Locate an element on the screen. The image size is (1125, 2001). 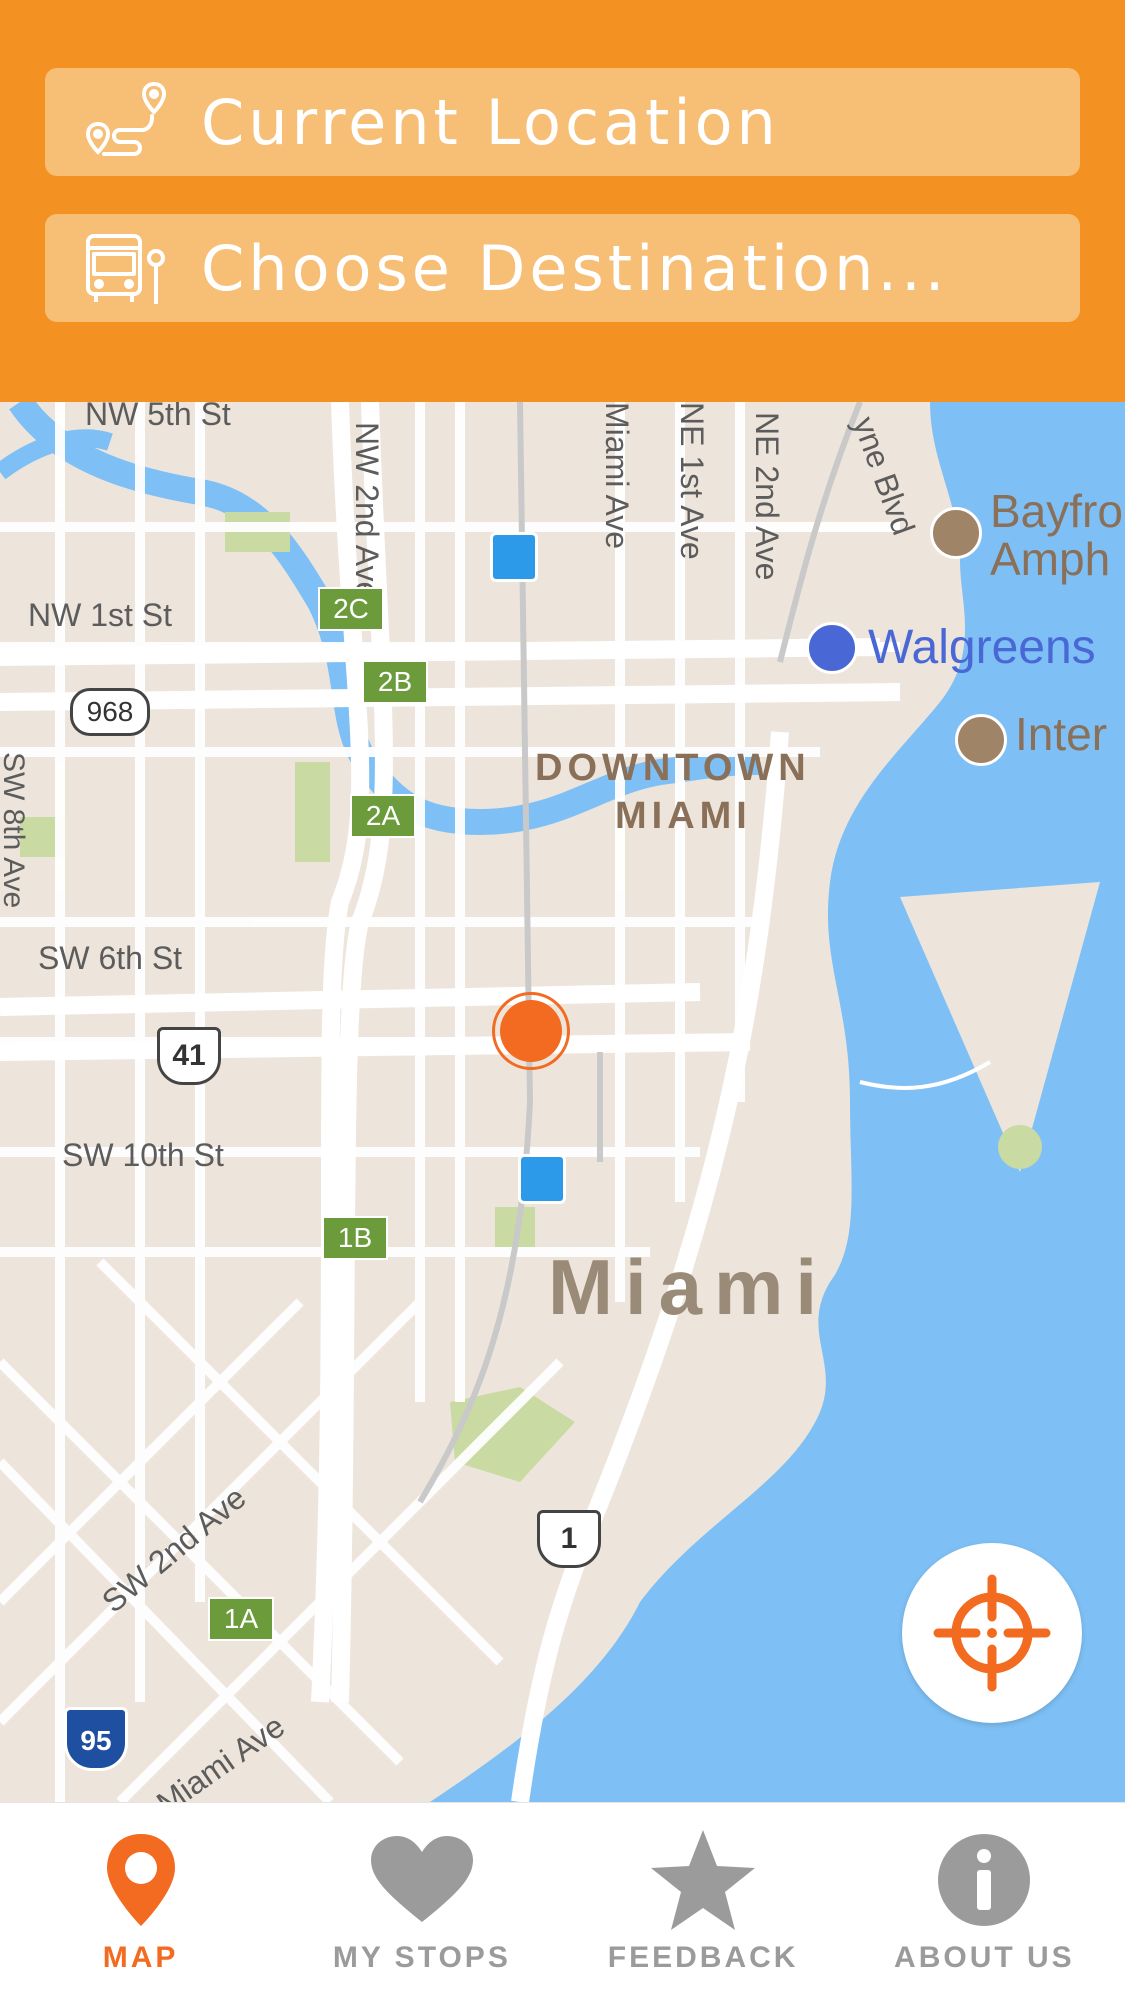
label-inter: Inter is located at coordinates (1061, 734).